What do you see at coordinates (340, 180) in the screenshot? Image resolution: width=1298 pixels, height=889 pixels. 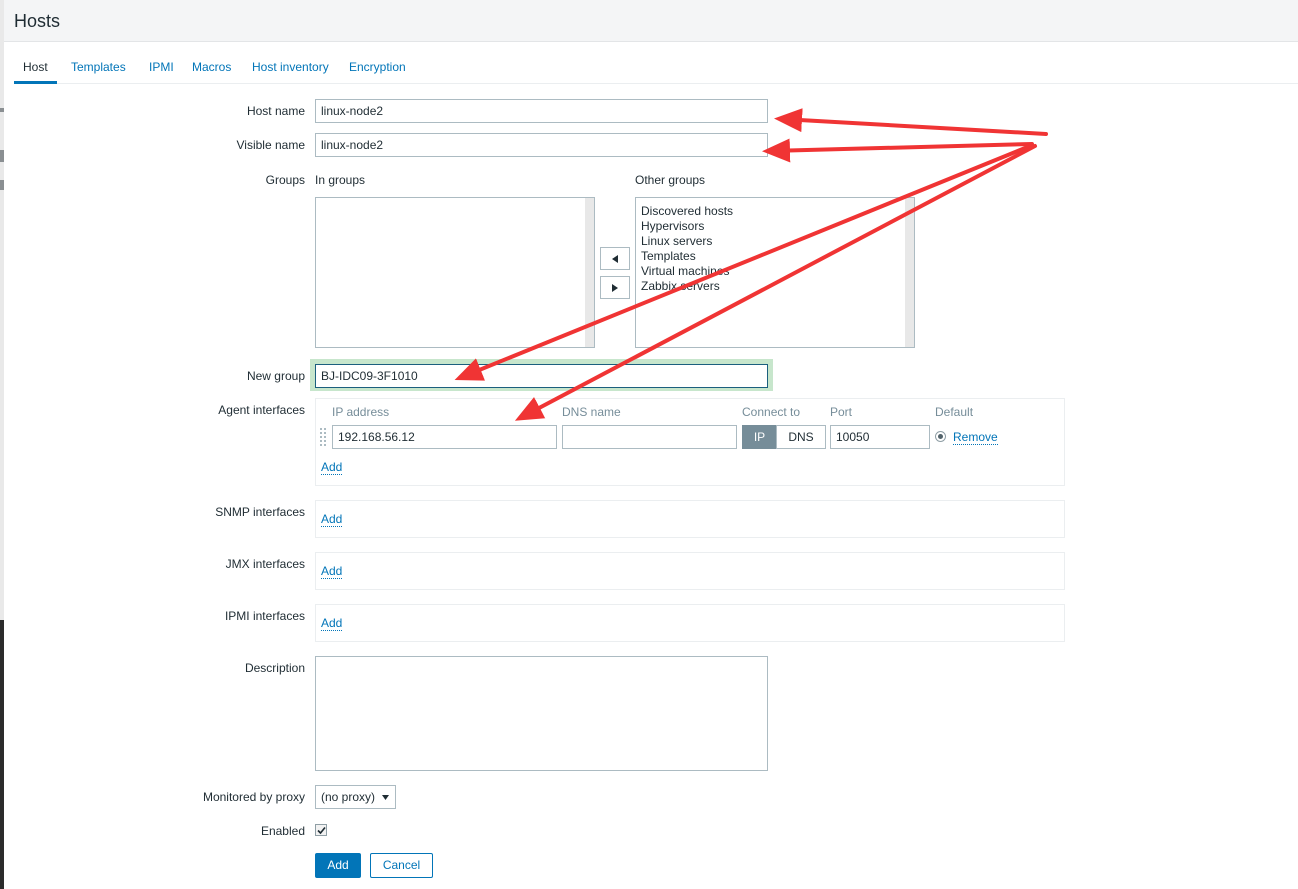 I see `in-groups-label: In groups` at bounding box center [340, 180].